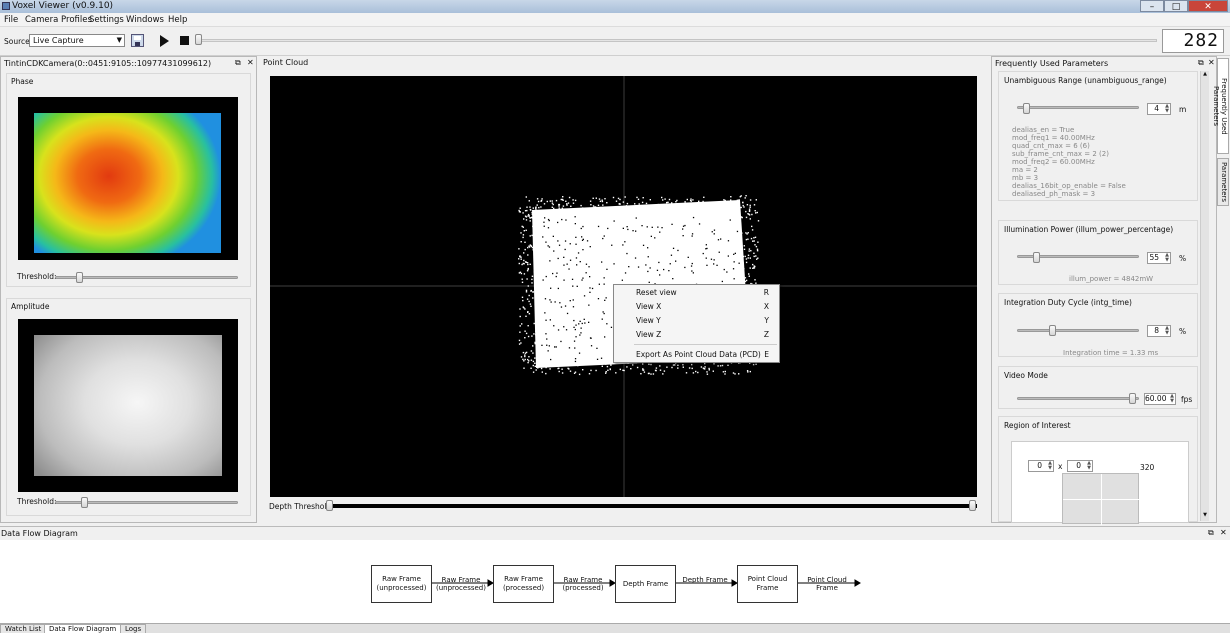  I want to click on dataflow-edge-label: Raw Frame (processed), so click(583, 584).